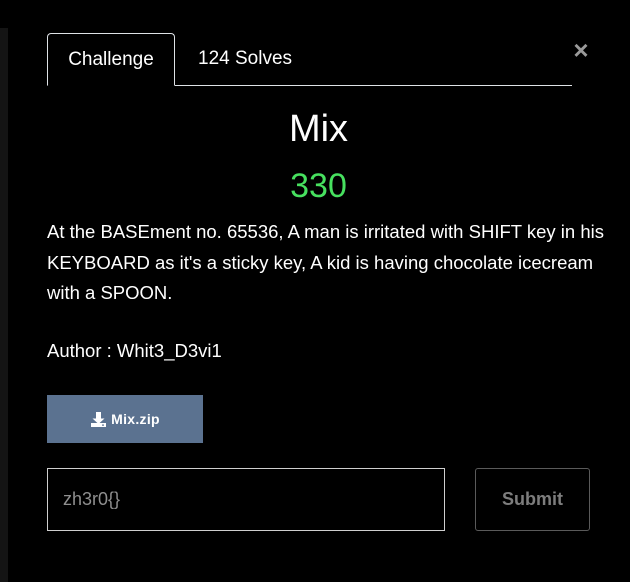  What do you see at coordinates (309, 59) in the screenshot?
I see `challenge-tabs: Challenge 124 Solves` at bounding box center [309, 59].